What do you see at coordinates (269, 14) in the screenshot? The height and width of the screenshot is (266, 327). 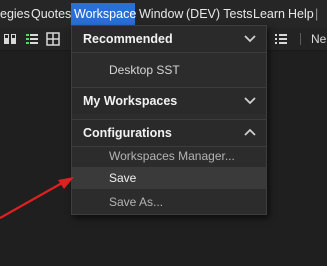 I see `menu-learn: Learn` at bounding box center [269, 14].